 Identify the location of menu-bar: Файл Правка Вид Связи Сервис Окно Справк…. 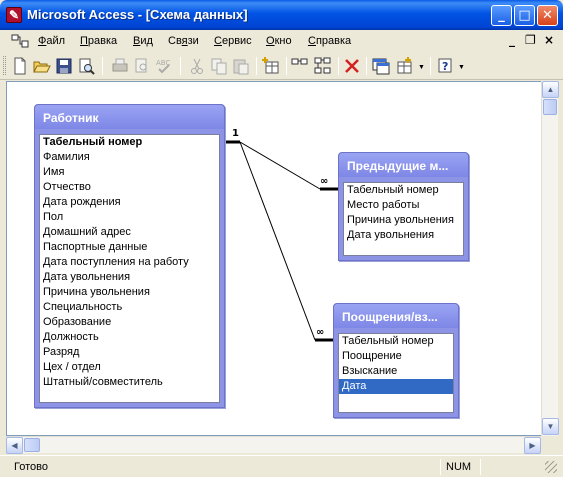
(281, 41).